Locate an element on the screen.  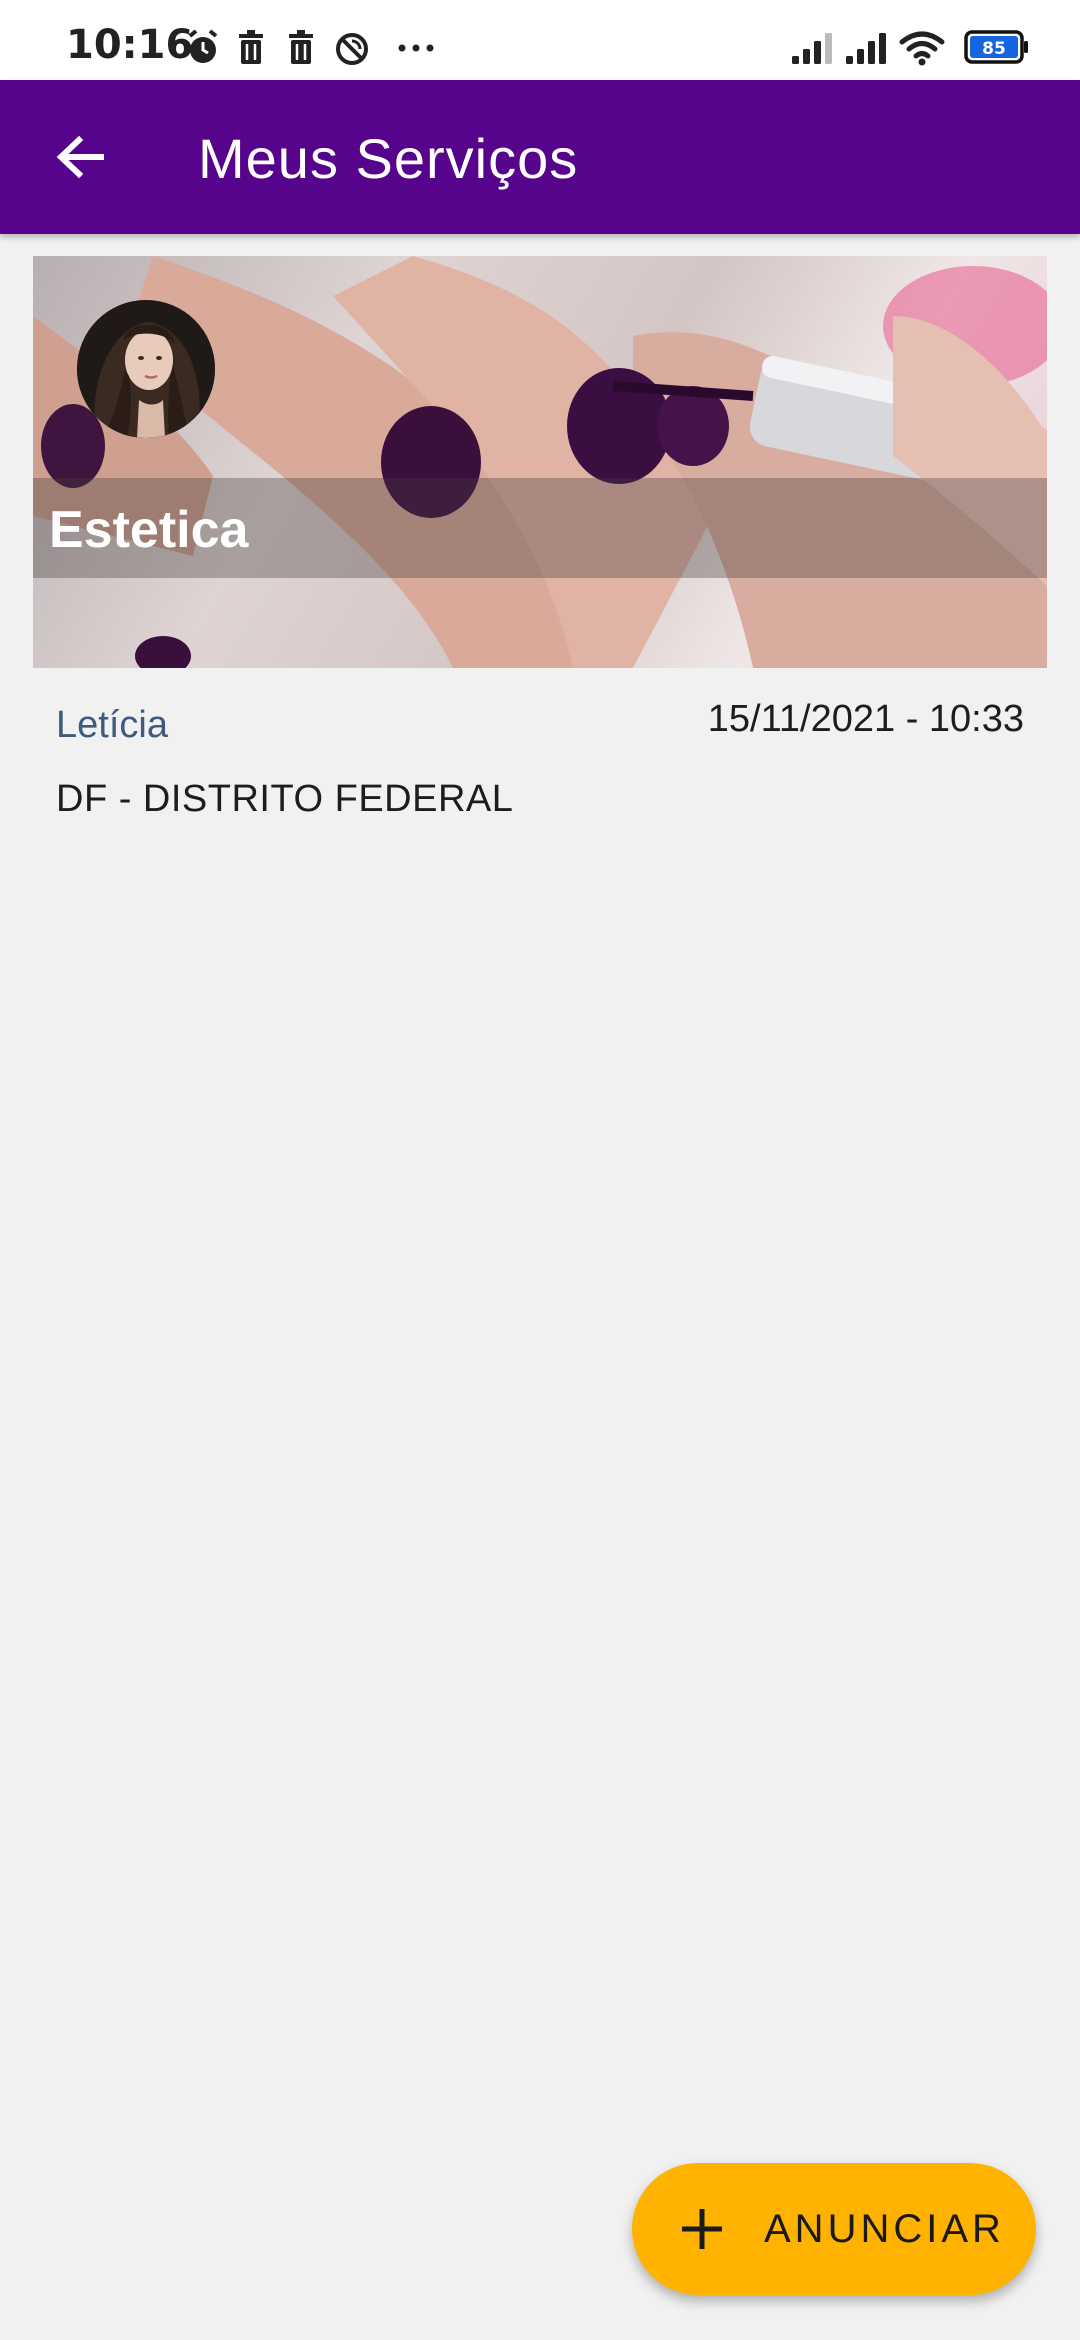
no-disturb-icon is located at coordinates (352, 49).